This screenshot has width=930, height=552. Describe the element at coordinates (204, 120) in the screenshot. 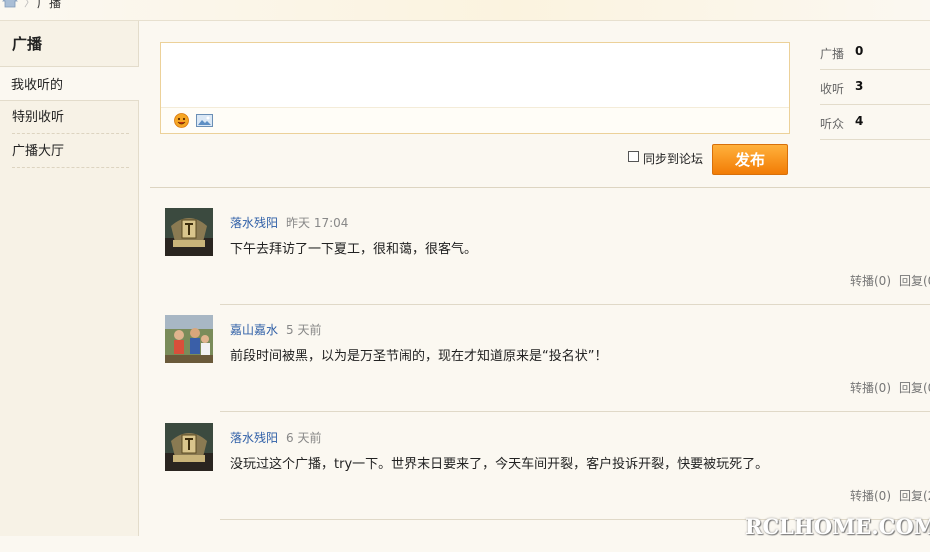

I see `image-icon` at that location.